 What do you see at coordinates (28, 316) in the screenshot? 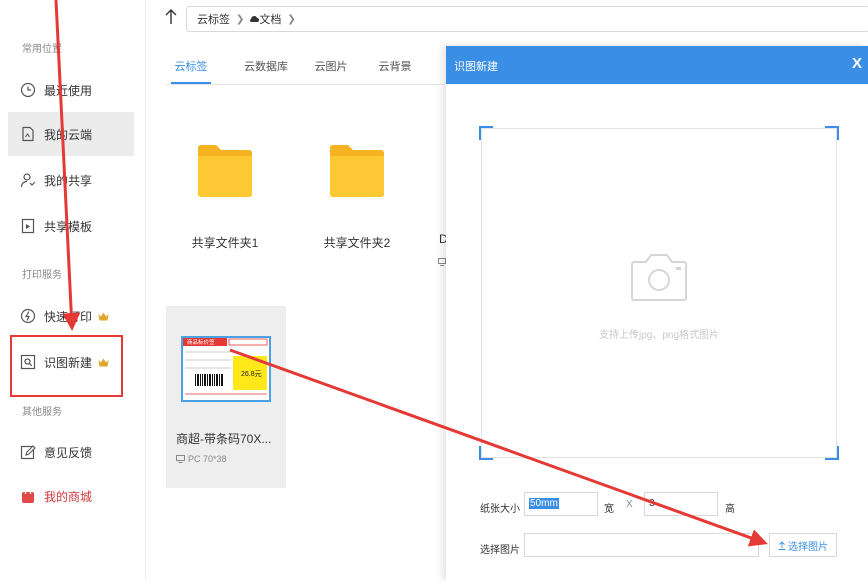
I see `lightning-icon` at bounding box center [28, 316].